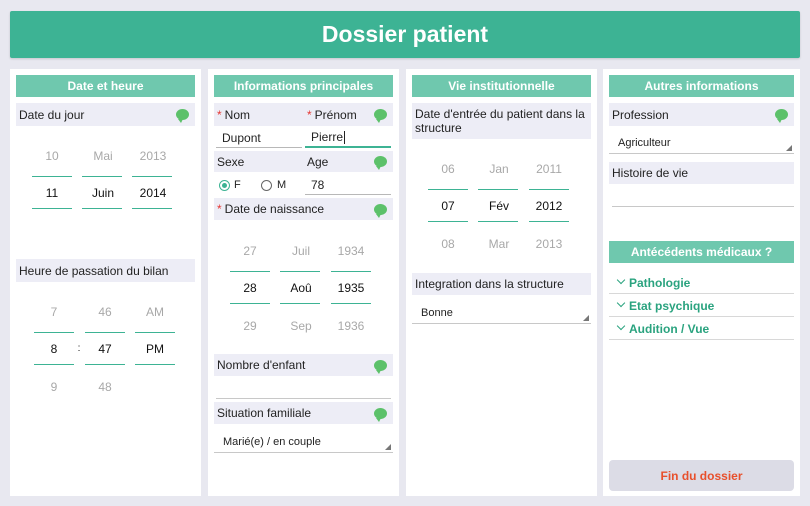 Image resolution: width=810 pixels, height=506 pixels. I want to click on entry-picker-prev-month: Jan, so click(499, 169).